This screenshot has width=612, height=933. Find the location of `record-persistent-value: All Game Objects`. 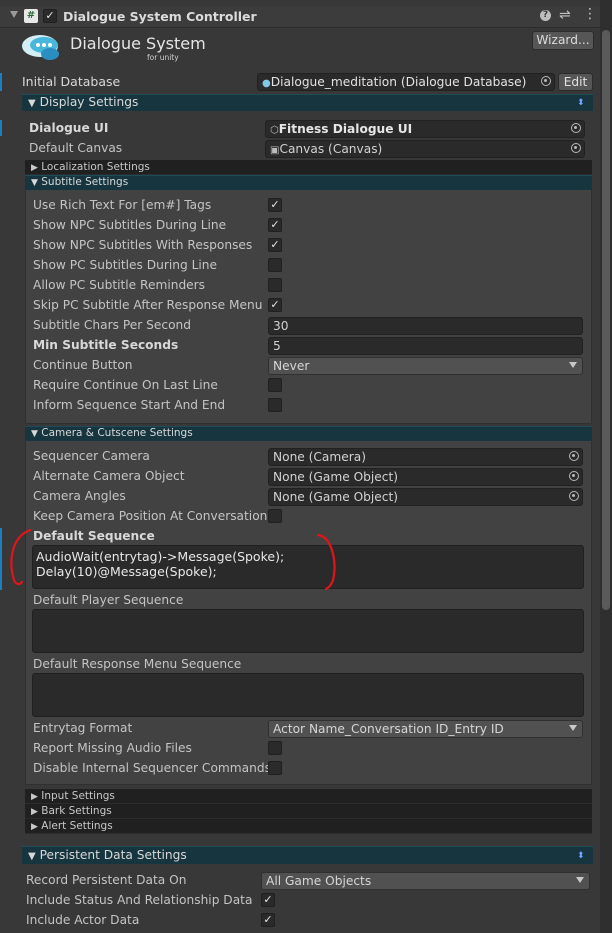

record-persistent-value: All Game Objects is located at coordinates (319, 881).